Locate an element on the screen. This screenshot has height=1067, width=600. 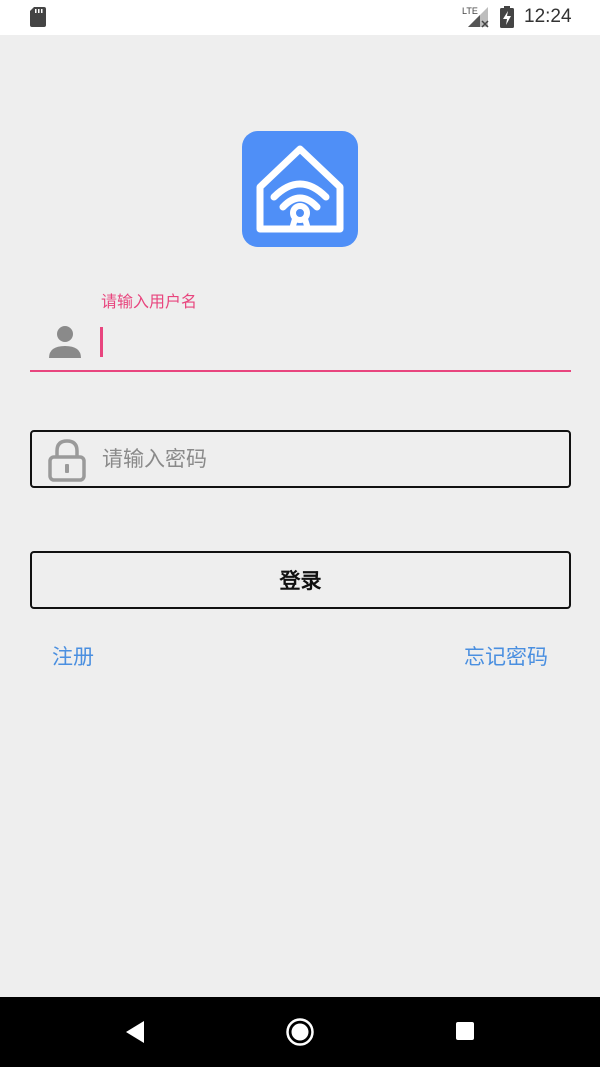
home-icon is located at coordinates (300, 1032).